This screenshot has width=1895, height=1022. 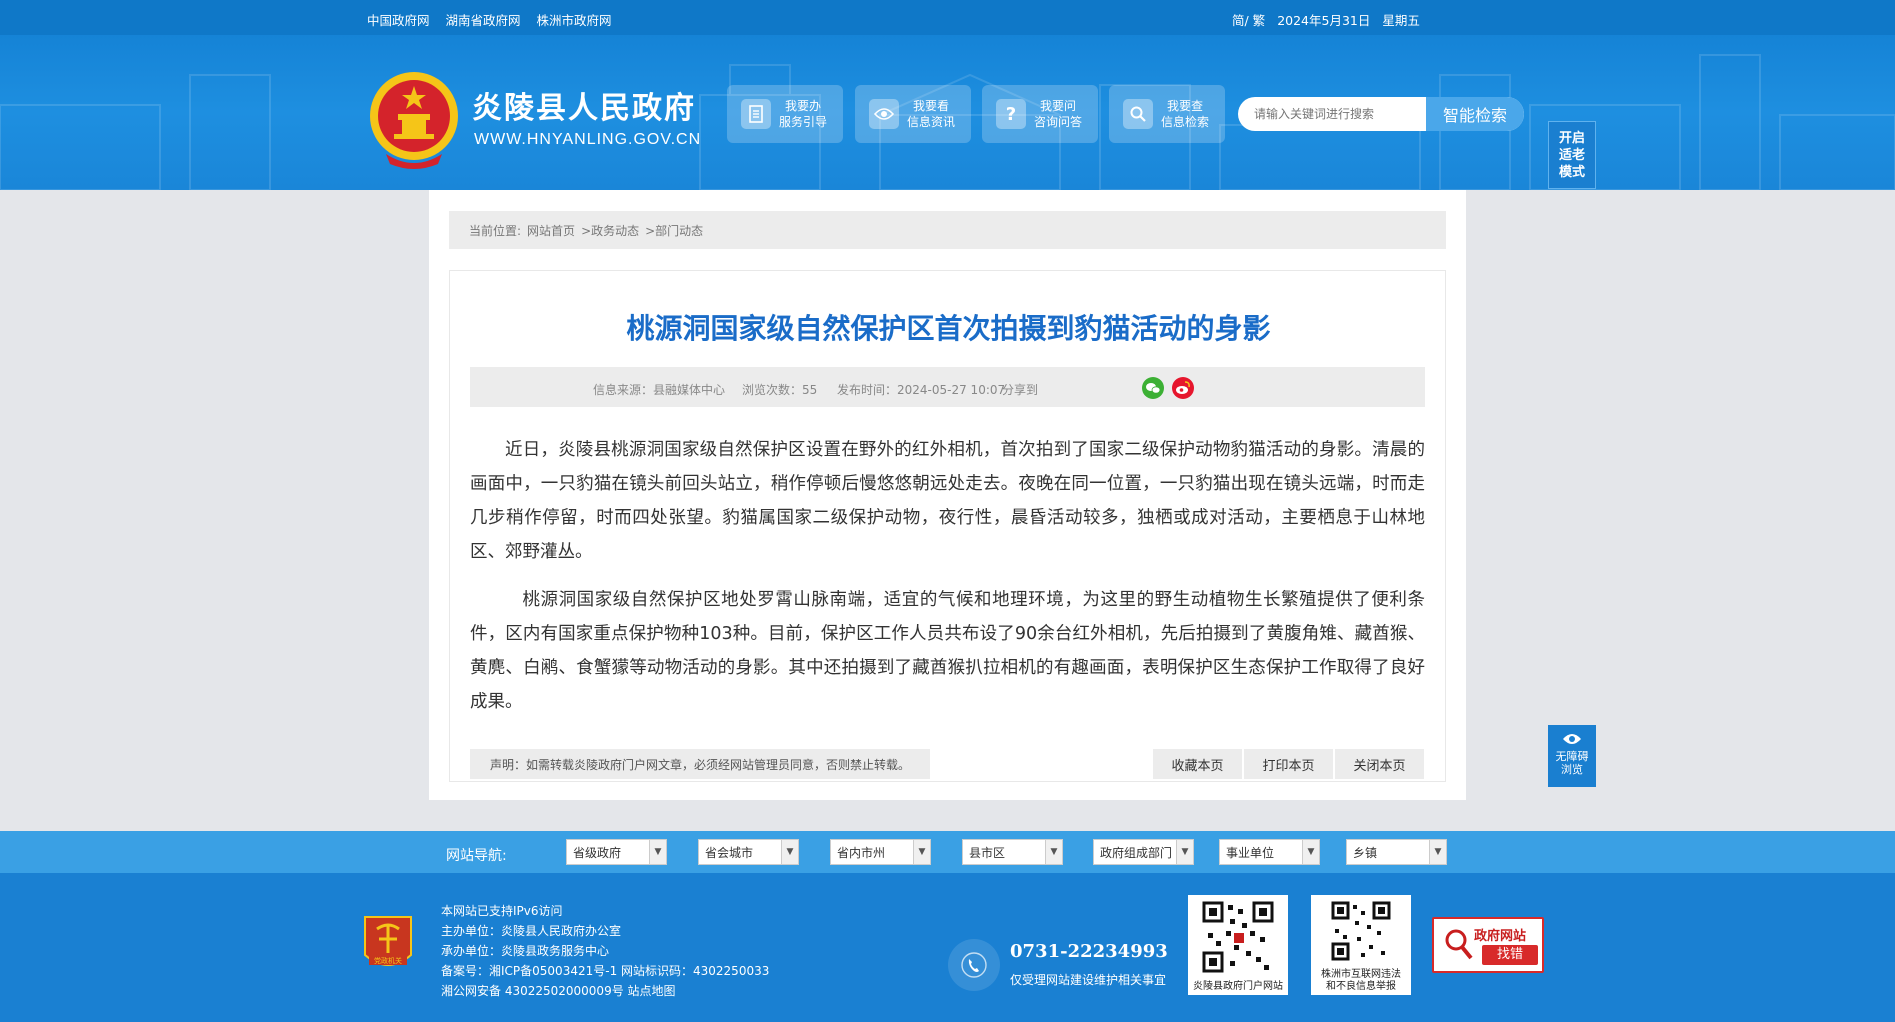 What do you see at coordinates (780, 390) in the screenshot?
I see `article-views: 浏览次数：55` at bounding box center [780, 390].